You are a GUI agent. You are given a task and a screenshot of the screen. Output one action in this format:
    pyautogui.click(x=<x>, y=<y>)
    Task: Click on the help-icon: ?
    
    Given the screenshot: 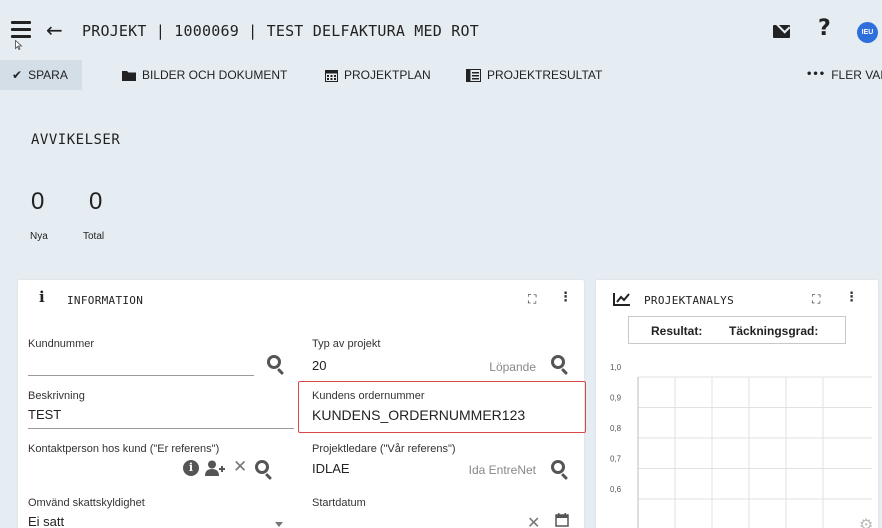 What is the action you would take?
    pyautogui.click(x=824, y=28)
    